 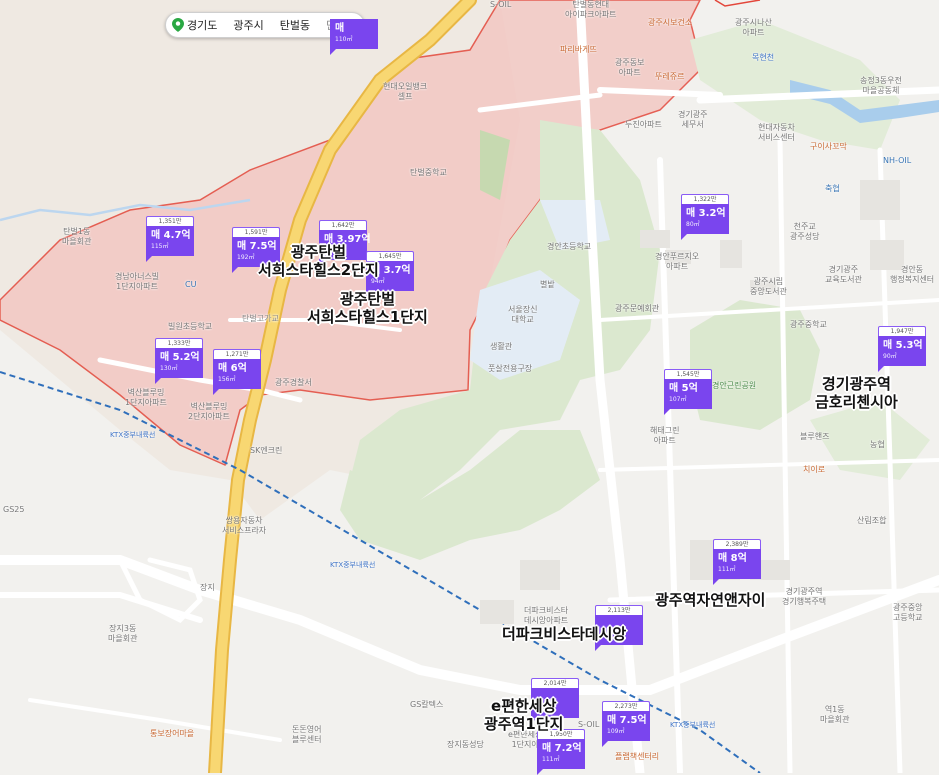 What do you see at coordinates (295, 25) in the screenshot?
I see `breadcrumb-dong: 탄벌동` at bounding box center [295, 25].